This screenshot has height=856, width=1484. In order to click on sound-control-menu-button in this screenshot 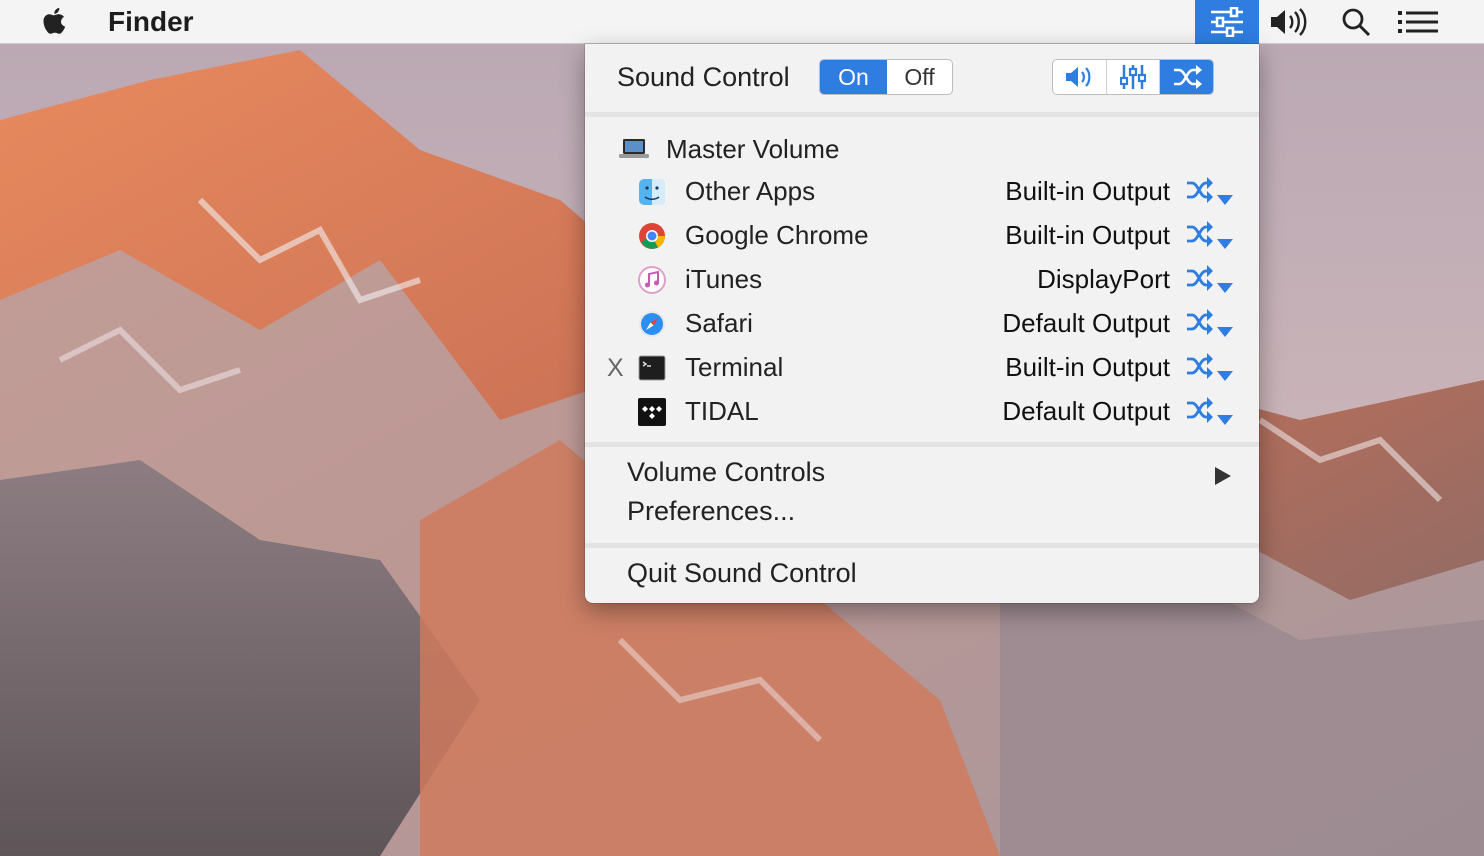, I will do `click(1227, 22)`.